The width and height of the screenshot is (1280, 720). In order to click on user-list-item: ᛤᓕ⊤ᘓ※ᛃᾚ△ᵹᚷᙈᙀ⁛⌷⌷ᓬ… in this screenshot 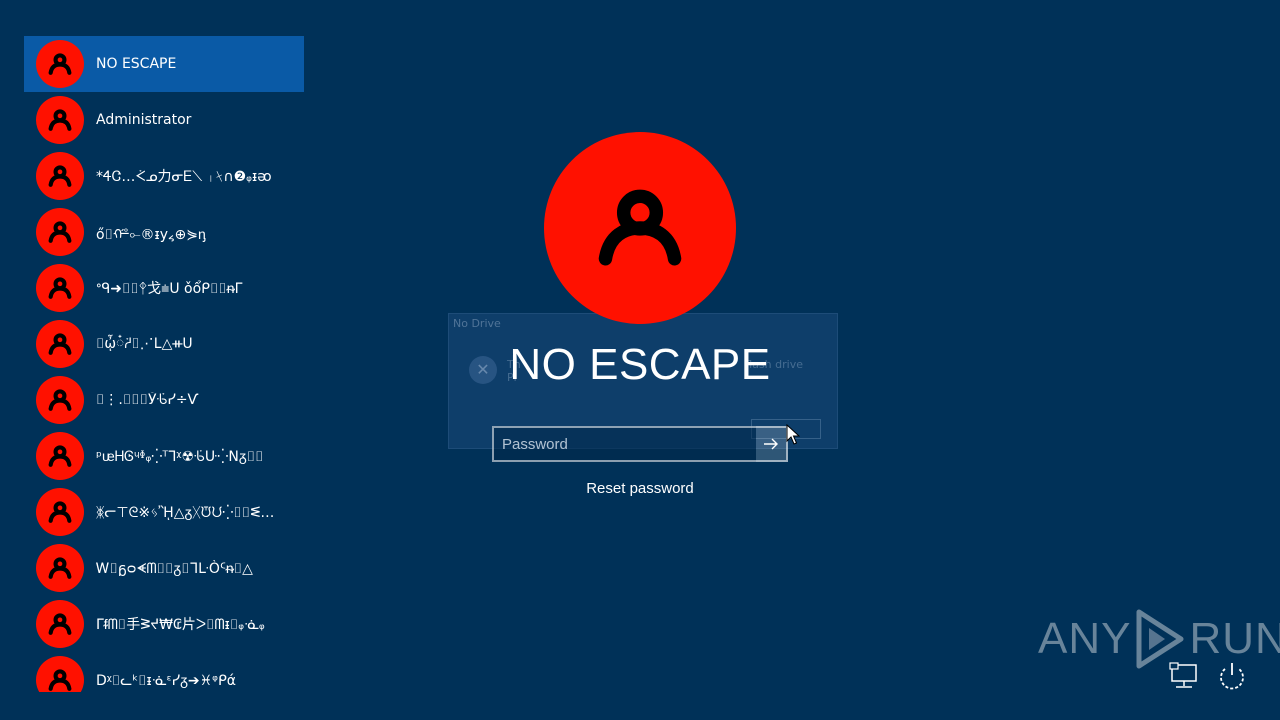, I will do `click(164, 512)`.